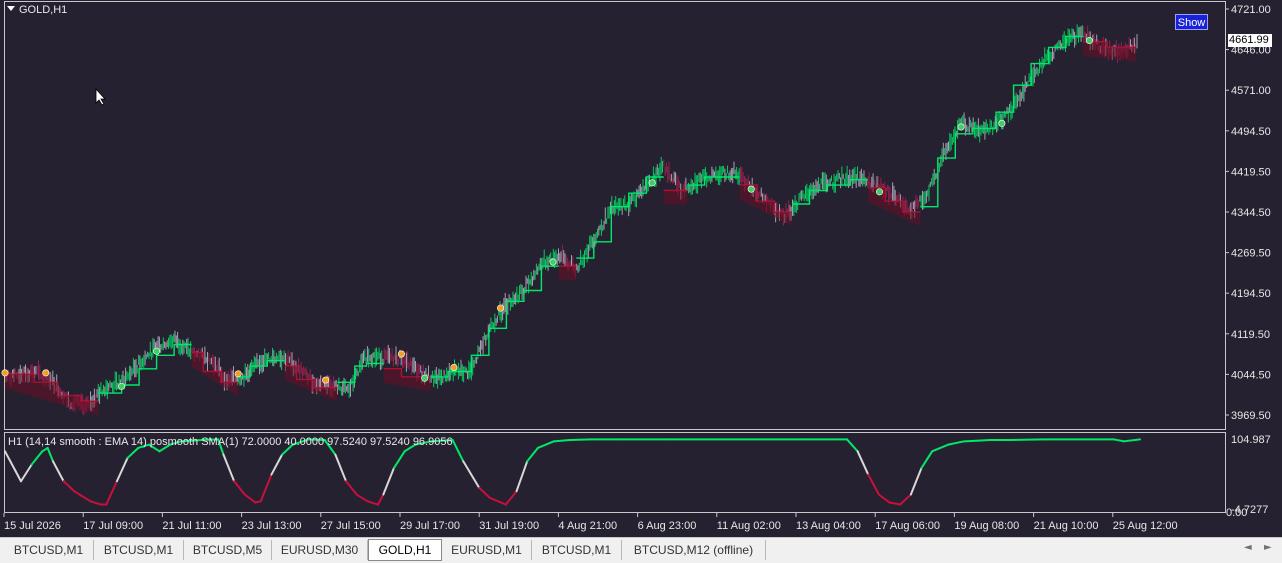 The image size is (1282, 563). What do you see at coordinates (1251, 440) in the screenshot?
I see `oscillator-max-label: 104.987` at bounding box center [1251, 440].